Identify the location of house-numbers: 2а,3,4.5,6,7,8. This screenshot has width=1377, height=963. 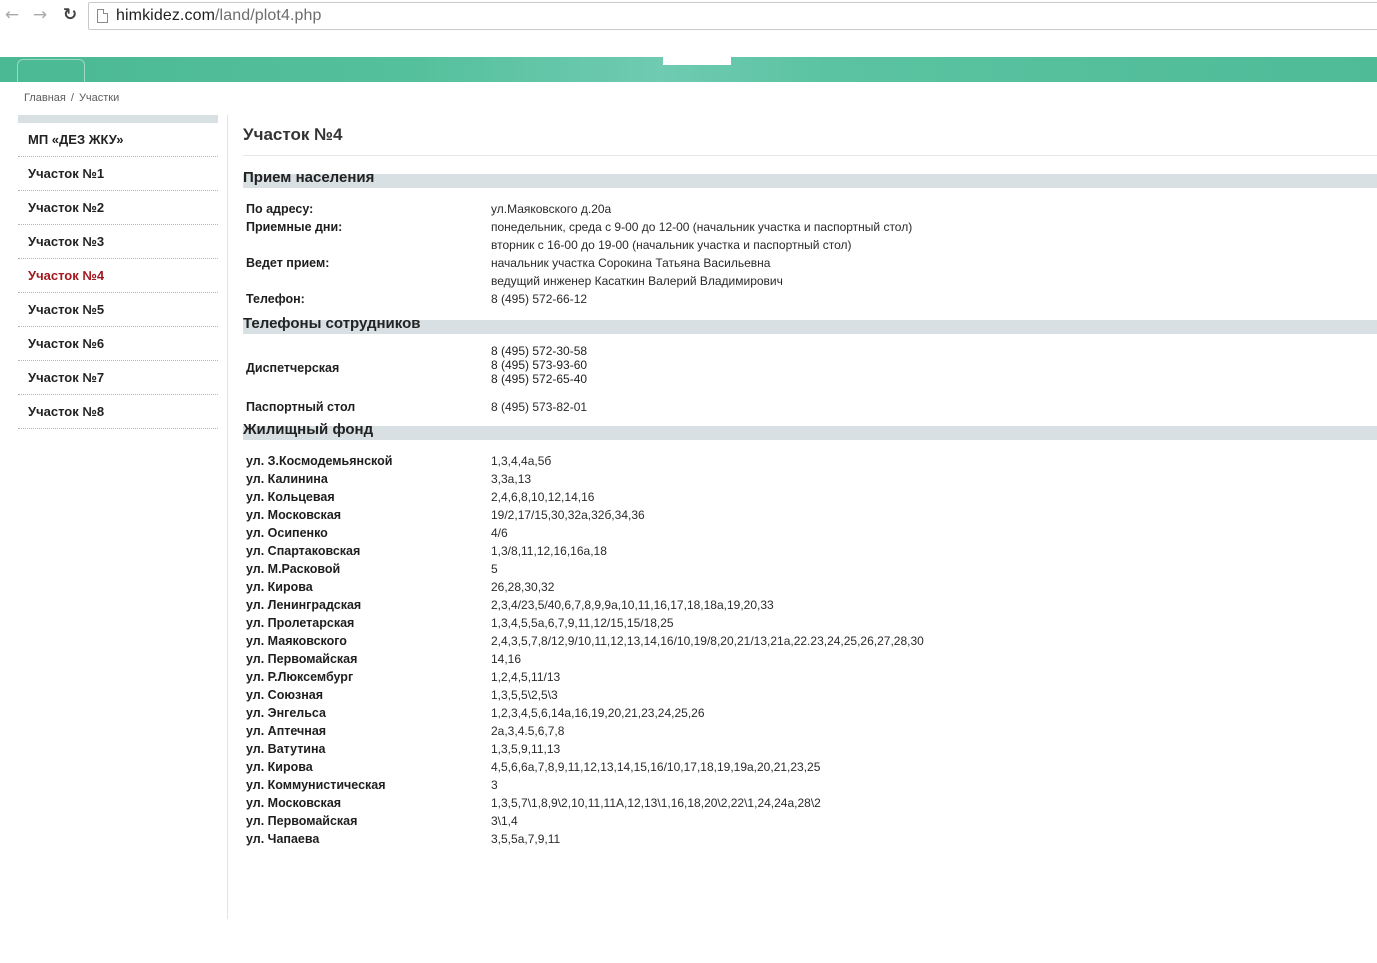
(528, 731).